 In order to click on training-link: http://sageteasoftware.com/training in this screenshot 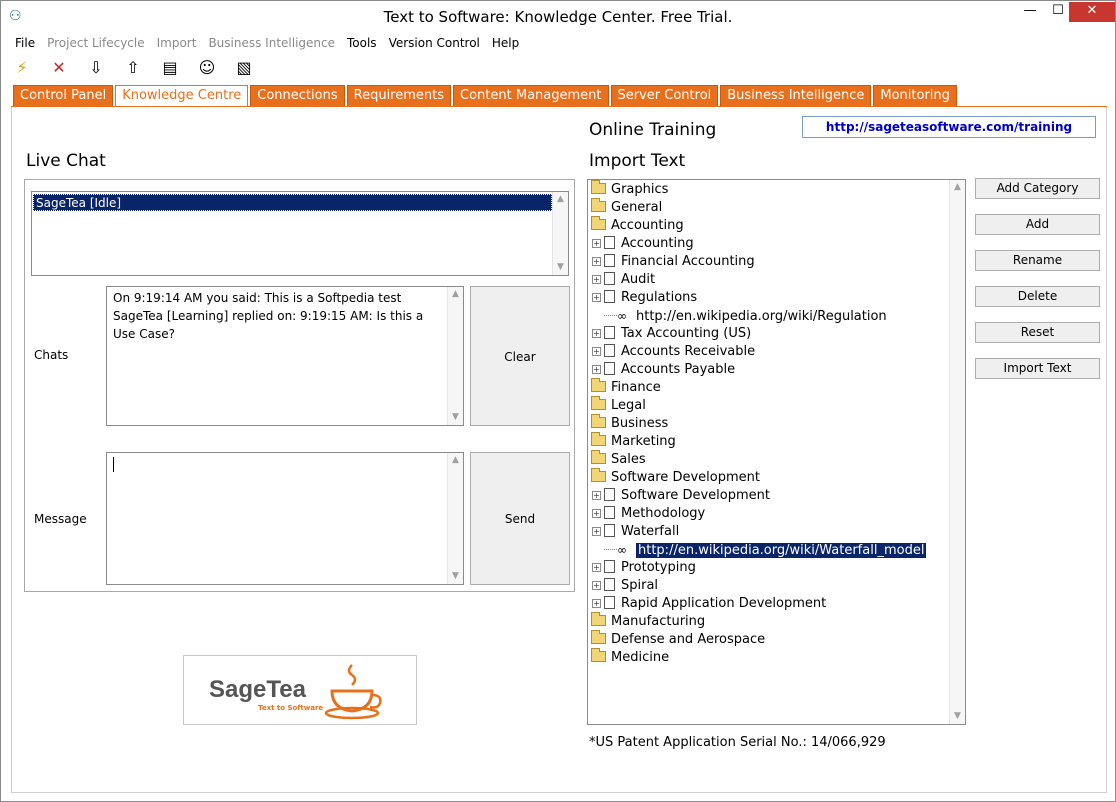, I will do `click(949, 127)`.